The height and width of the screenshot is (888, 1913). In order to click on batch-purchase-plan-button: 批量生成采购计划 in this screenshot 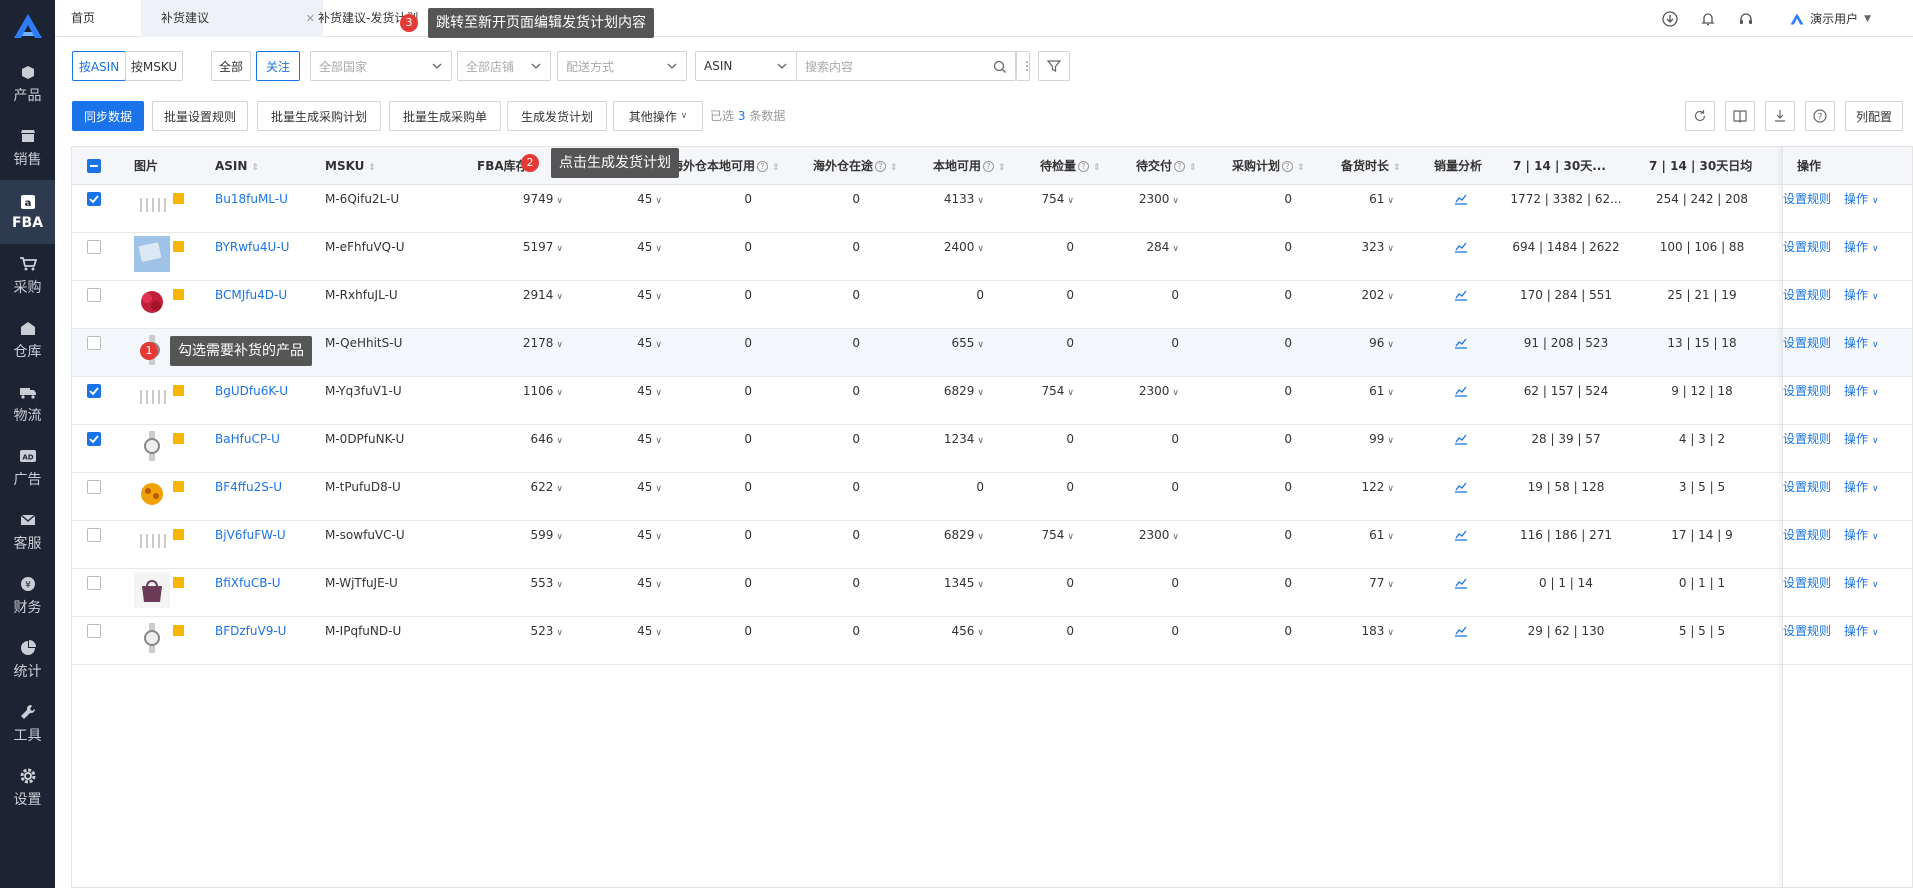, I will do `click(319, 116)`.